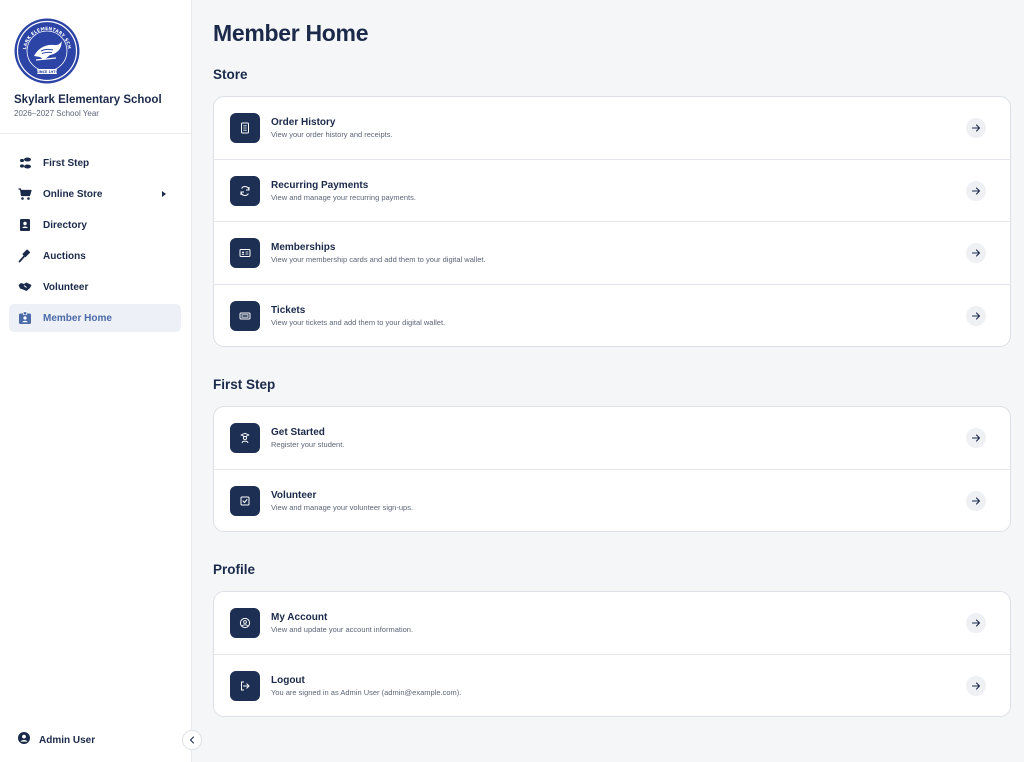 The width and height of the screenshot is (1024, 762). What do you see at coordinates (294, 495) in the screenshot?
I see `row-title: Volunteer` at bounding box center [294, 495].